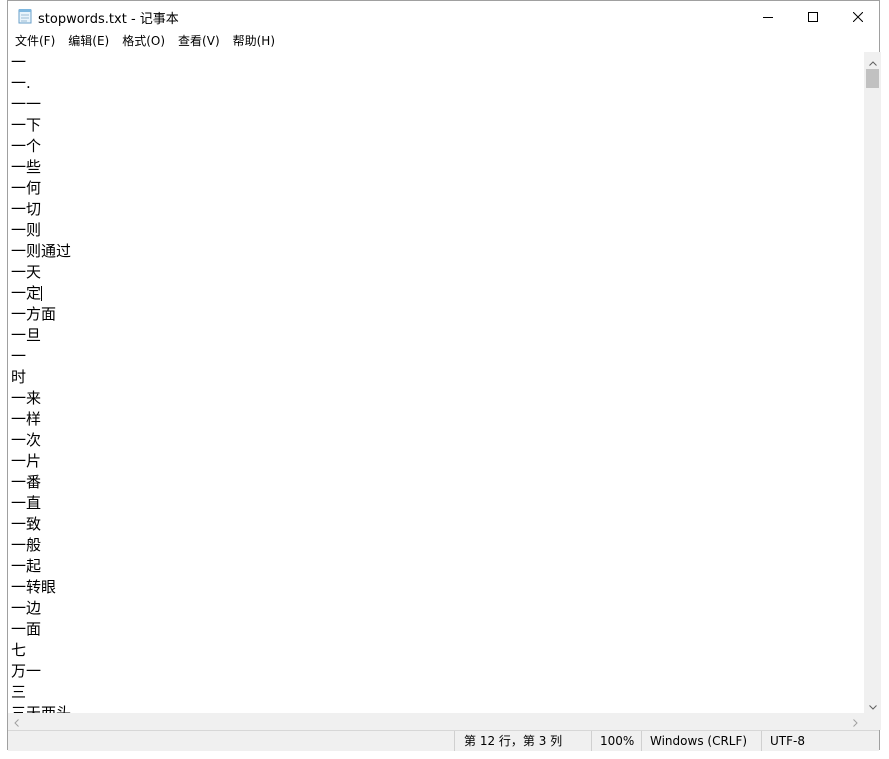 This screenshot has height=759, width=889. Describe the element at coordinates (41, 708) in the screenshot. I see `text-line: 三天两头` at that location.